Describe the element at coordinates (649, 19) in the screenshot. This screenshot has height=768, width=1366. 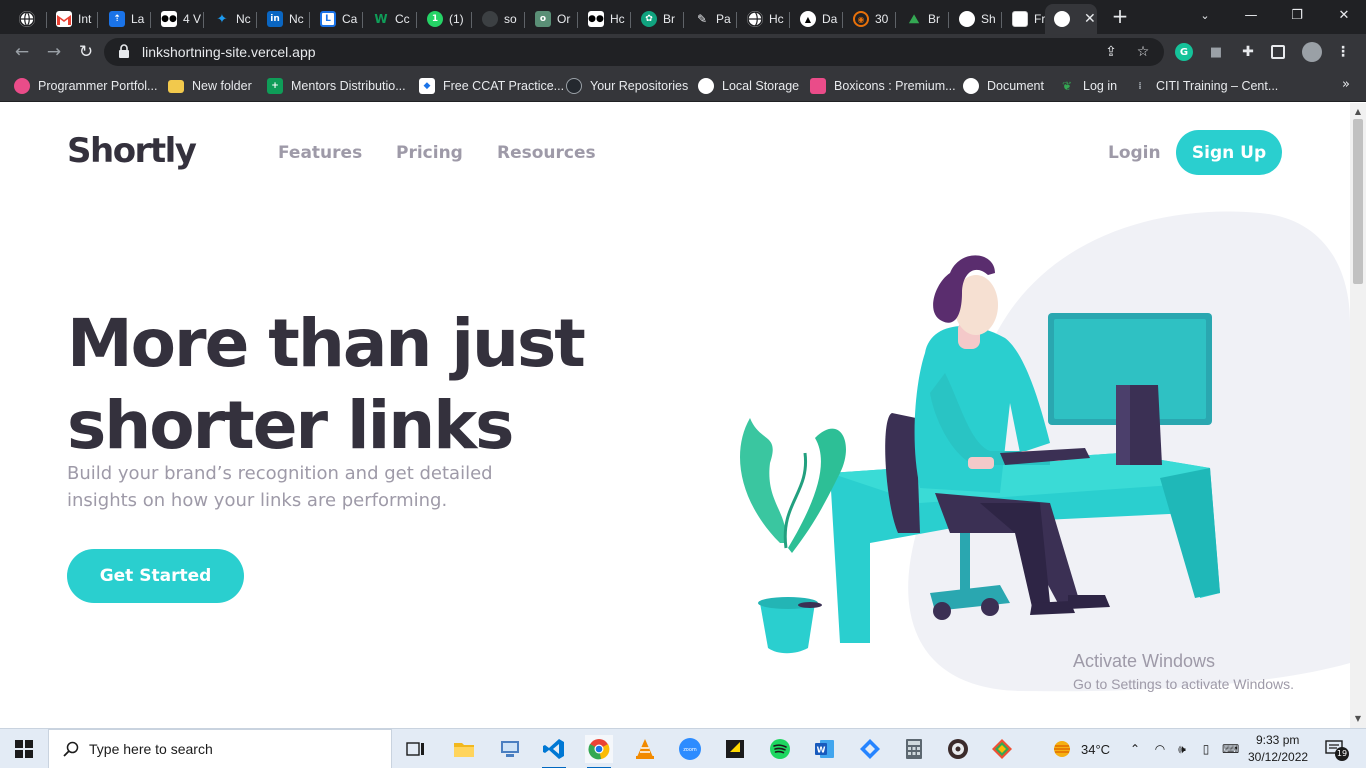
I see `chatgpt-icon: ✿` at that location.